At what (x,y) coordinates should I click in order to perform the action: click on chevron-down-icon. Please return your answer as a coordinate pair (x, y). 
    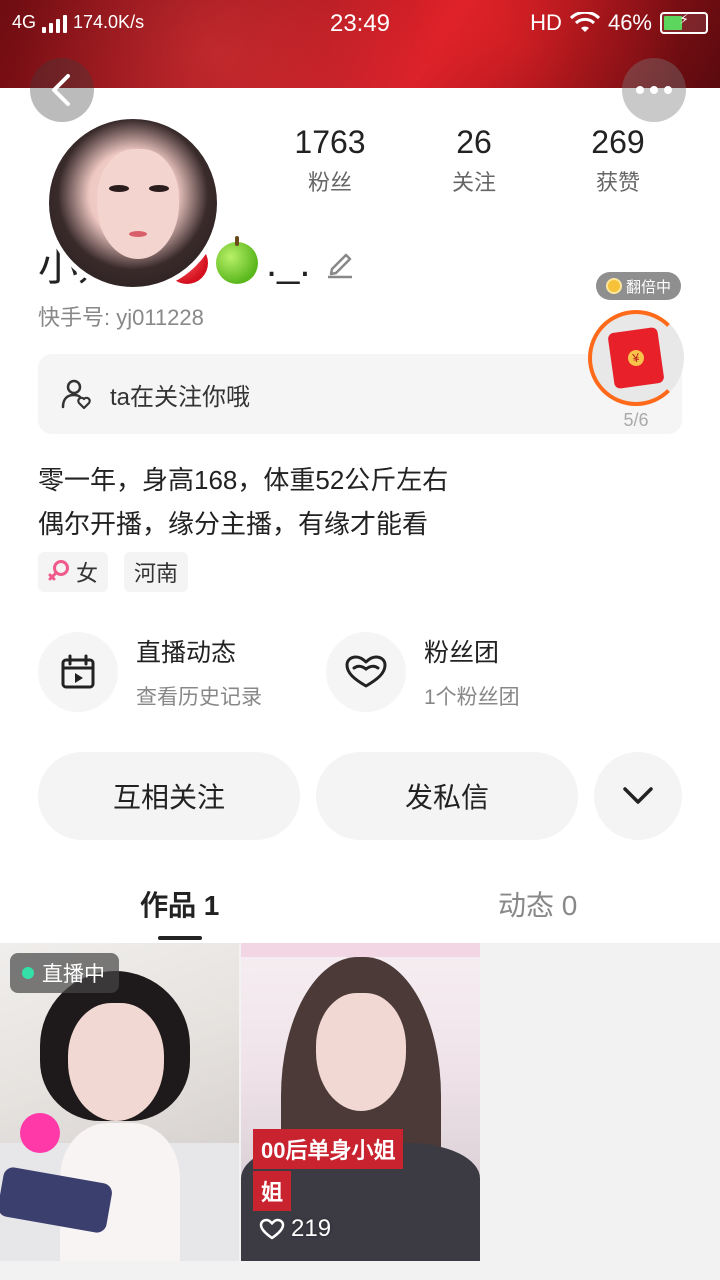
    Looking at the image, I should click on (638, 795).